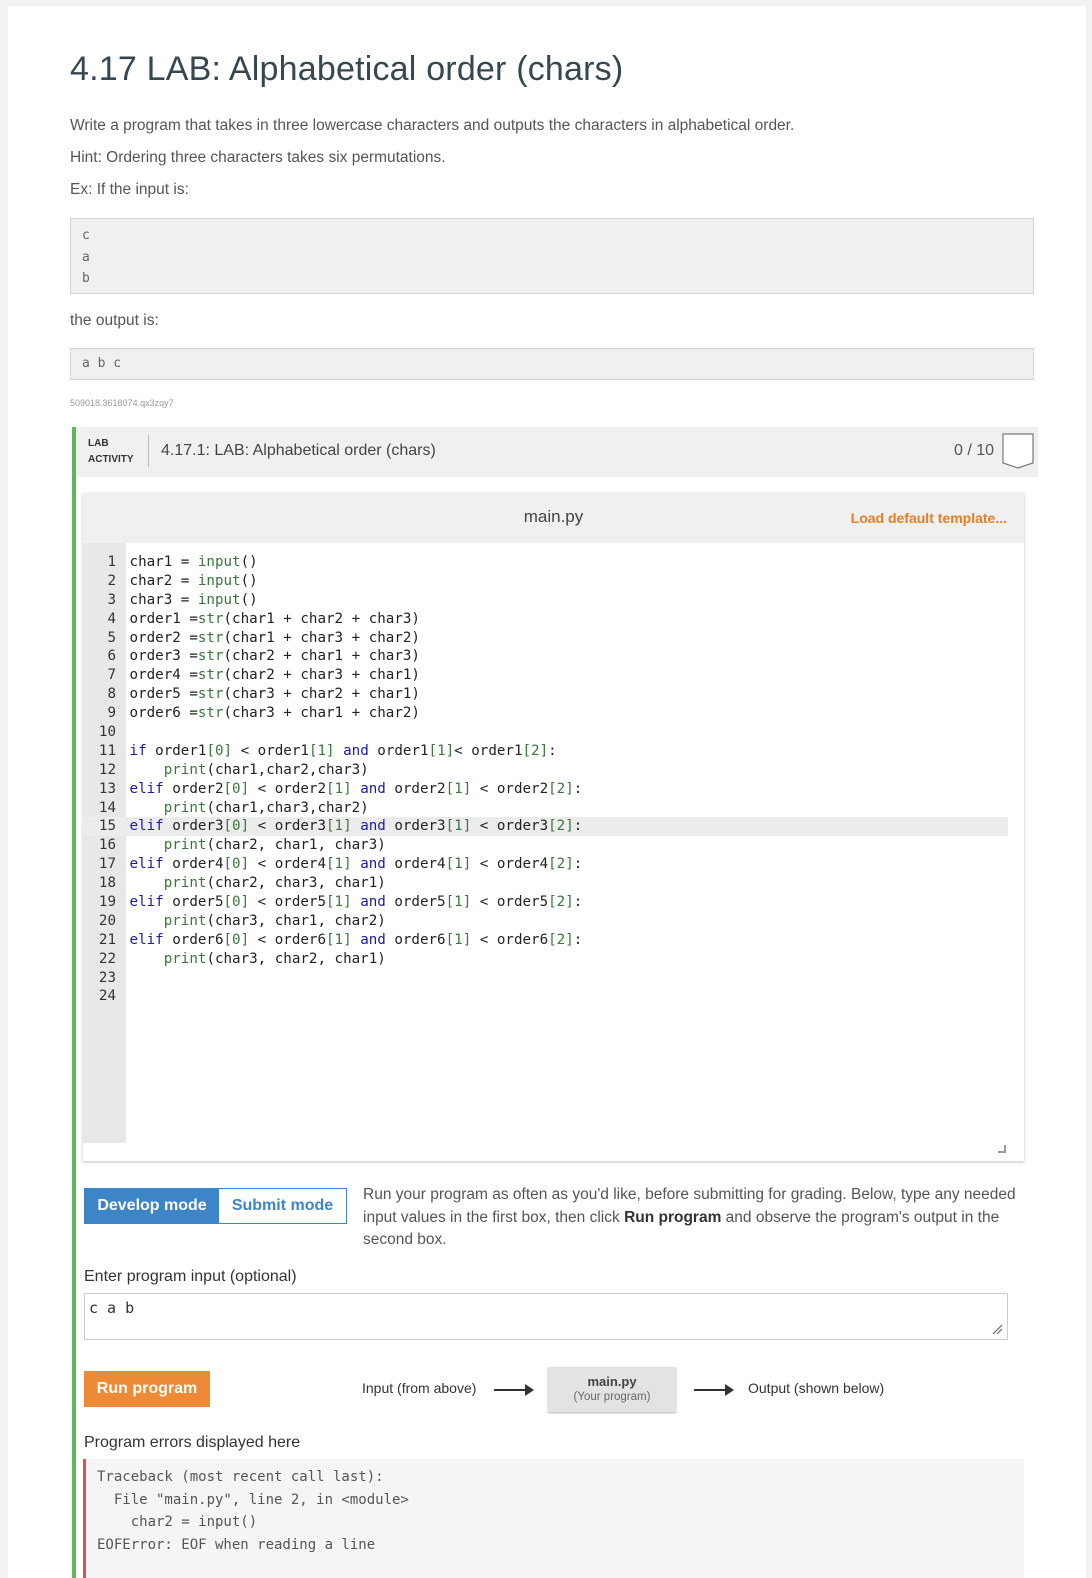 The height and width of the screenshot is (1578, 1092). Describe the element at coordinates (546, 1316) in the screenshot. I see `program-input-field: c a b` at that location.